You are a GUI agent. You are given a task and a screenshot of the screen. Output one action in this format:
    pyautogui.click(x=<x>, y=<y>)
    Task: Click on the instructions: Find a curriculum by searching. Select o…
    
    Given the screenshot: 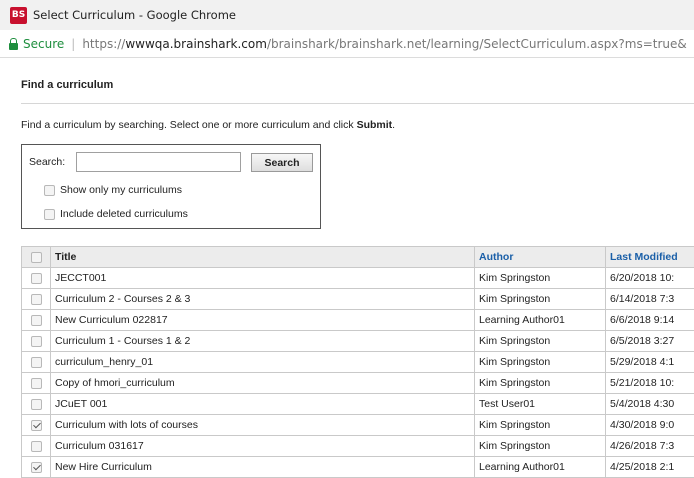 What is the action you would take?
    pyautogui.click(x=208, y=125)
    